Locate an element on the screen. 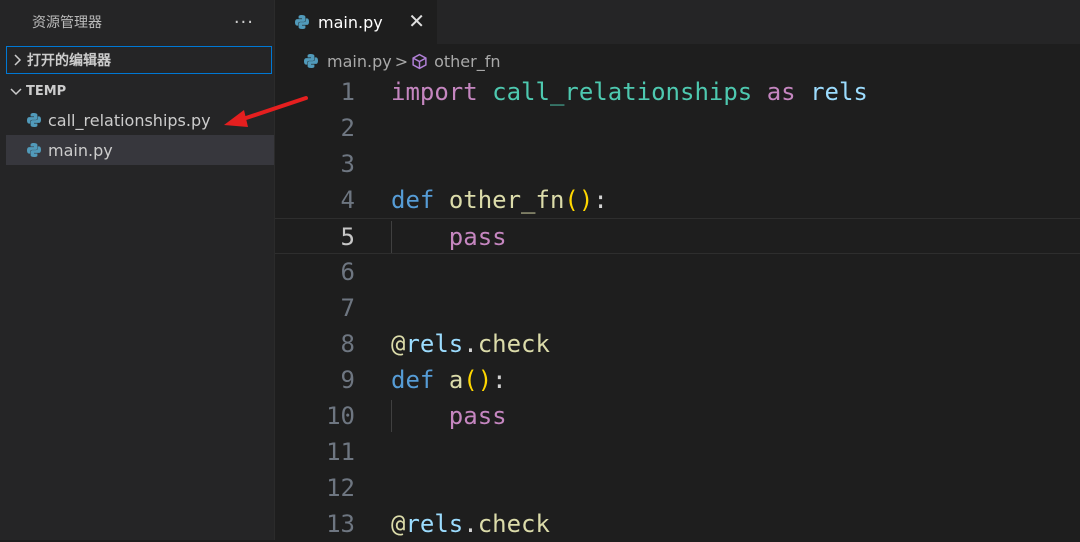 This screenshot has height=542, width=1080. explorer-title: 资源管理器 is located at coordinates (67, 23).